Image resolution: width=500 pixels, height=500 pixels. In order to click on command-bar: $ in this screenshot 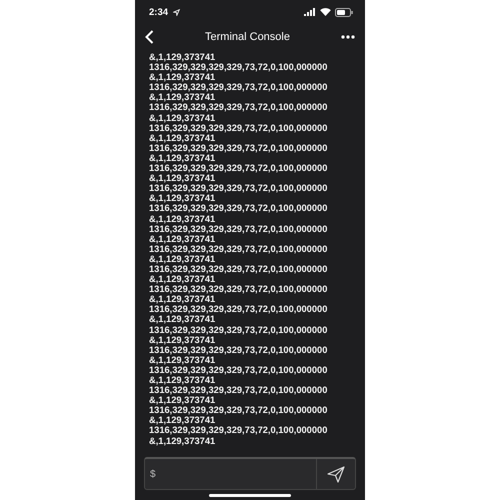, I will do `click(250, 473)`.